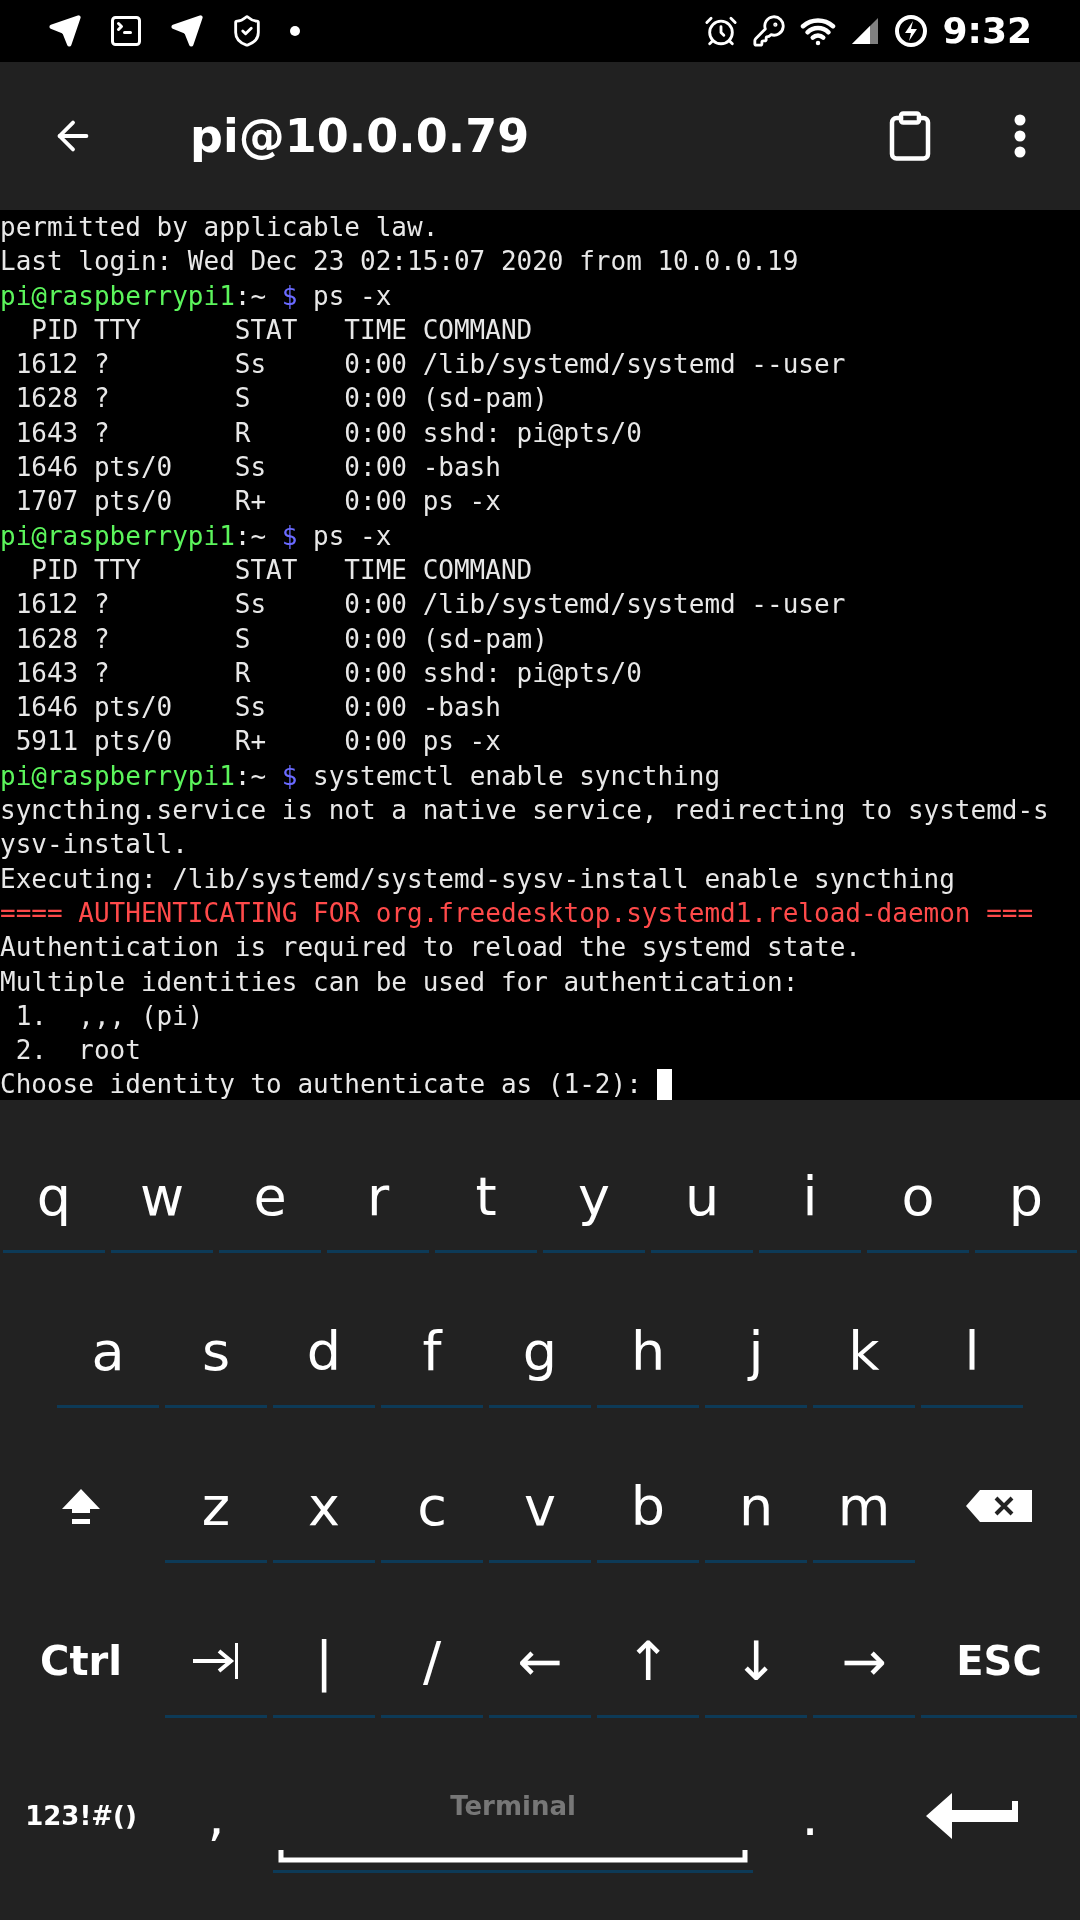 This screenshot has height=1920, width=1080. Describe the element at coordinates (295, 31) in the screenshot. I see `notification-dot-icon` at that location.